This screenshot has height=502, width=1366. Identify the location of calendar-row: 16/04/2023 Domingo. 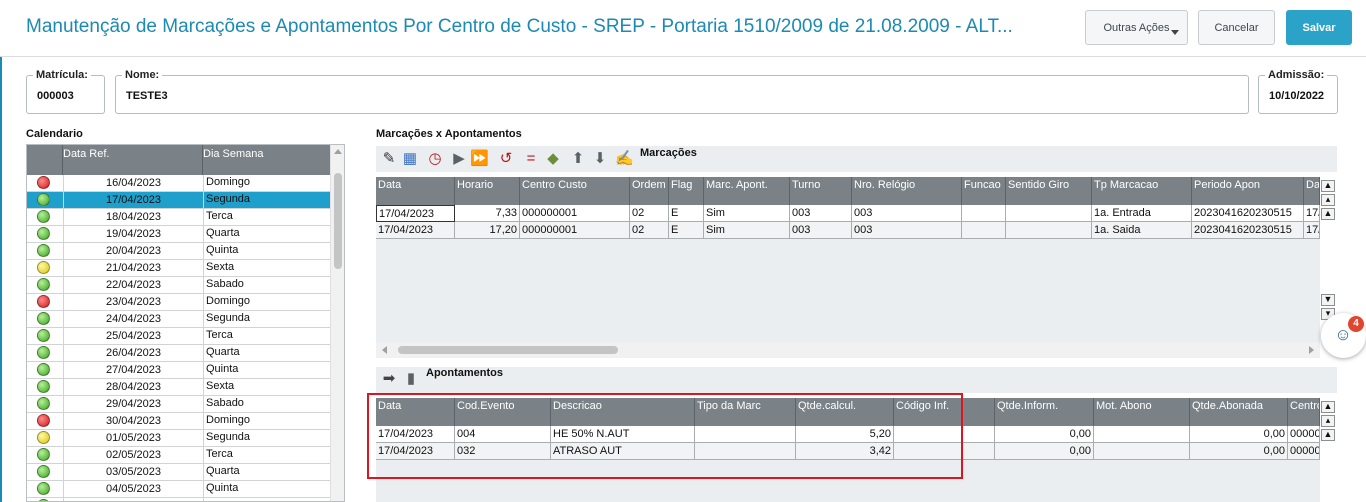
(179, 183).